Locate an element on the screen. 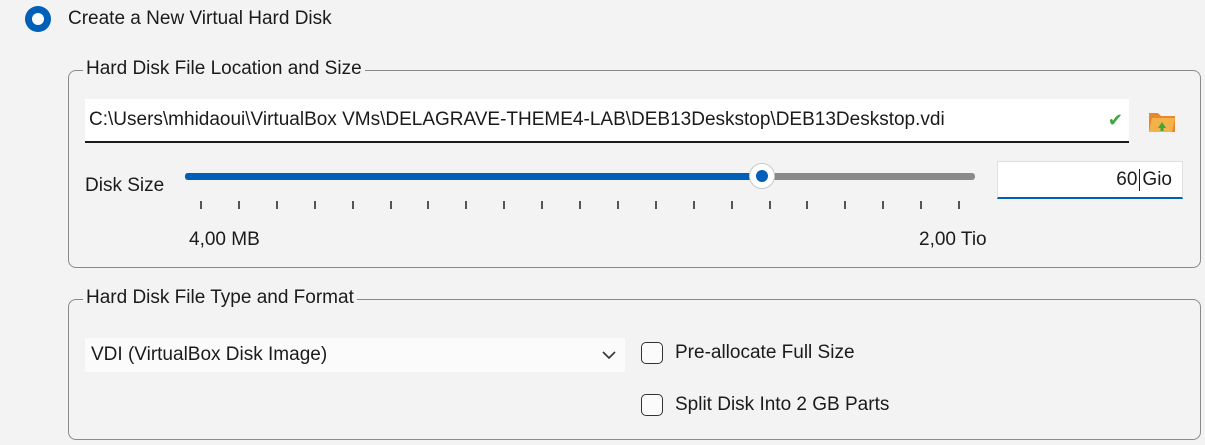 Image resolution: width=1205 pixels, height=445 pixels. preallocate-label: Pre-allocate Full Size is located at coordinates (765, 352).